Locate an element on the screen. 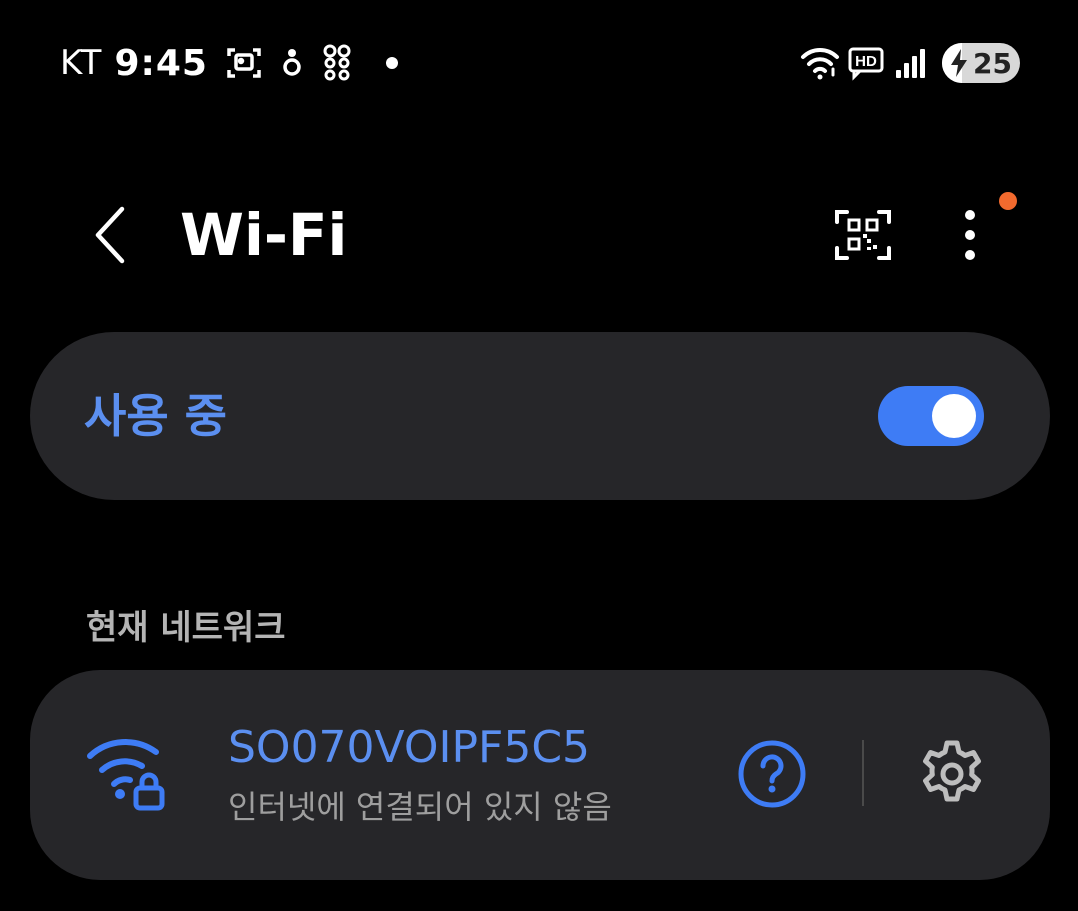 The height and width of the screenshot is (911, 1078). gear-icon is located at coordinates (952, 771).